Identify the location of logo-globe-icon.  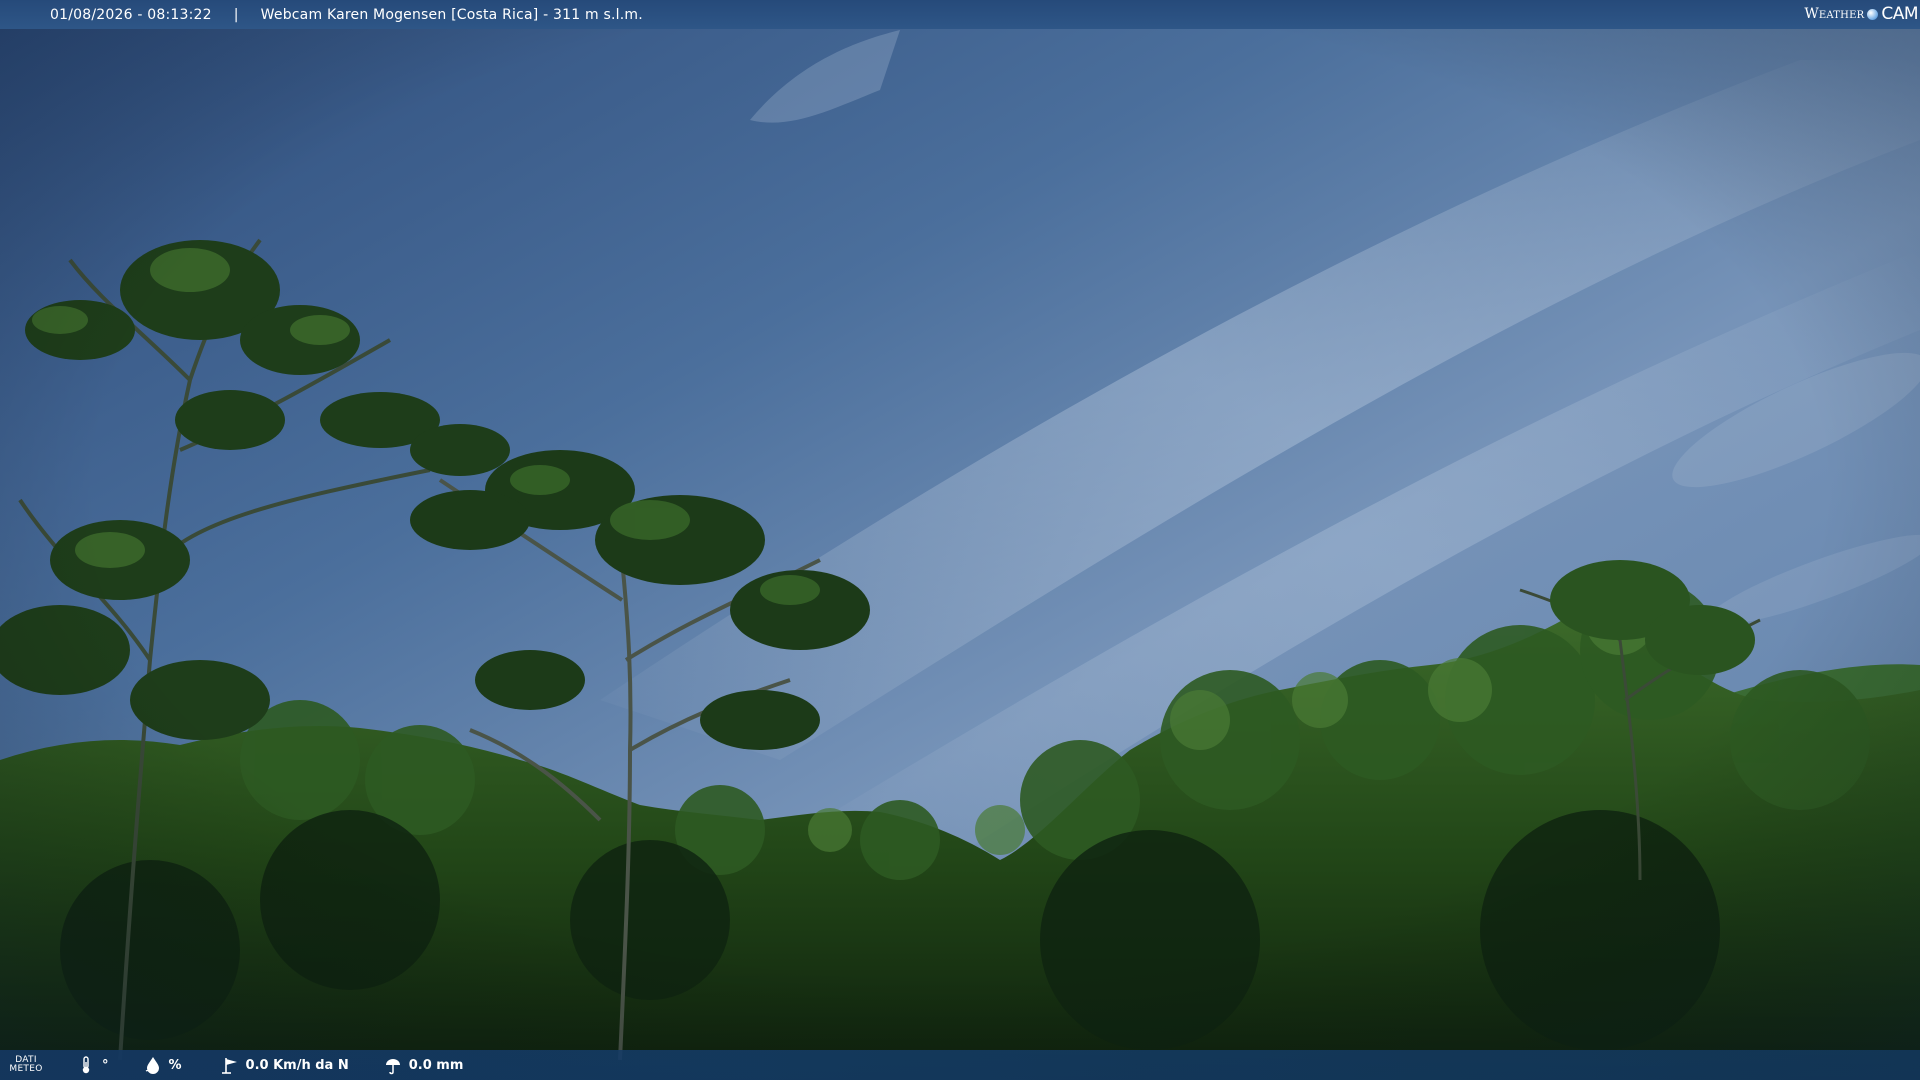
(1873, 14).